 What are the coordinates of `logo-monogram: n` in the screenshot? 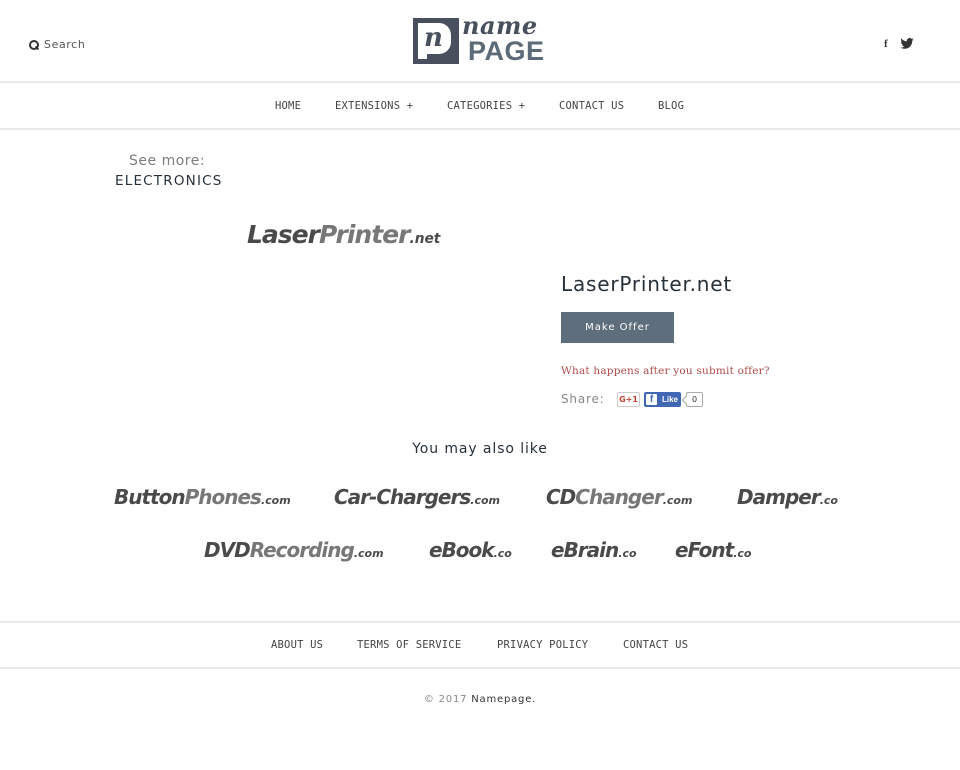 It's located at (436, 41).